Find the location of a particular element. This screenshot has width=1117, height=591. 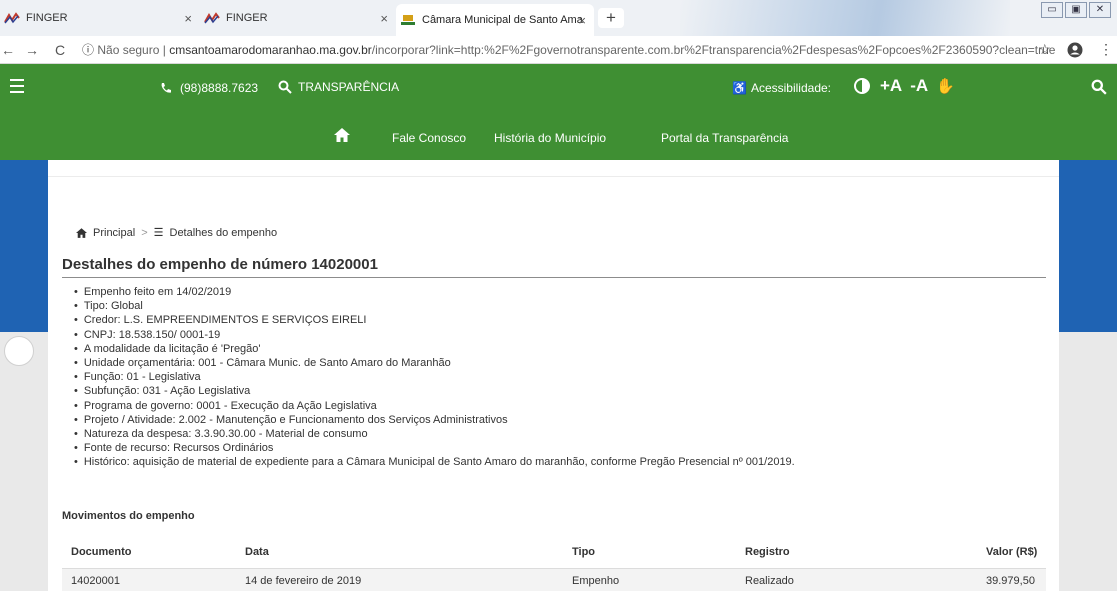

detail-item: A modalidade da licitação é 'Pregão' is located at coordinates (434, 349).